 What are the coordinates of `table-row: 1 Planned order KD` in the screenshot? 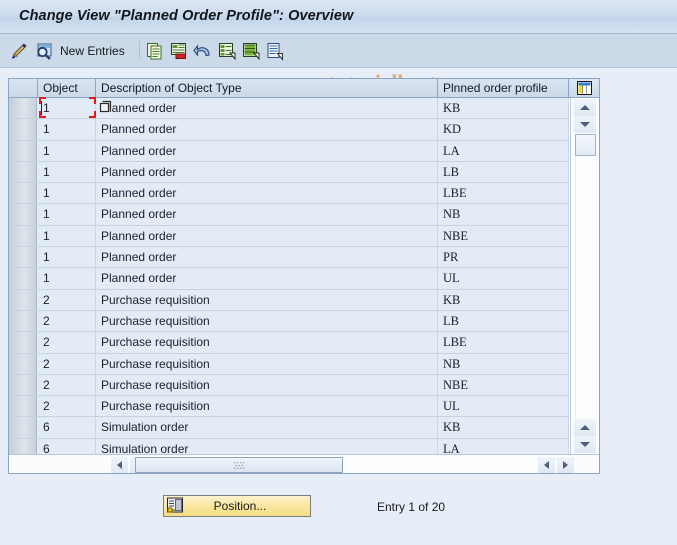 It's located at (289, 130).